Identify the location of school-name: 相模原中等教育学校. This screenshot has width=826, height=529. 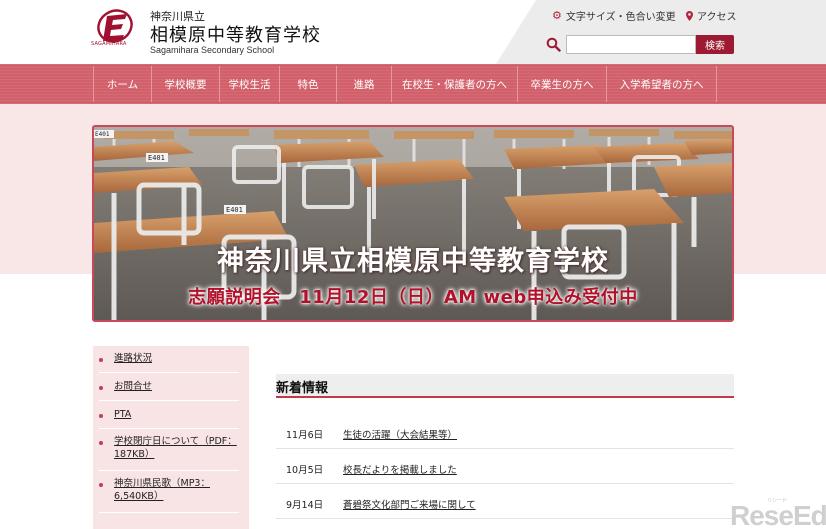
(235, 34).